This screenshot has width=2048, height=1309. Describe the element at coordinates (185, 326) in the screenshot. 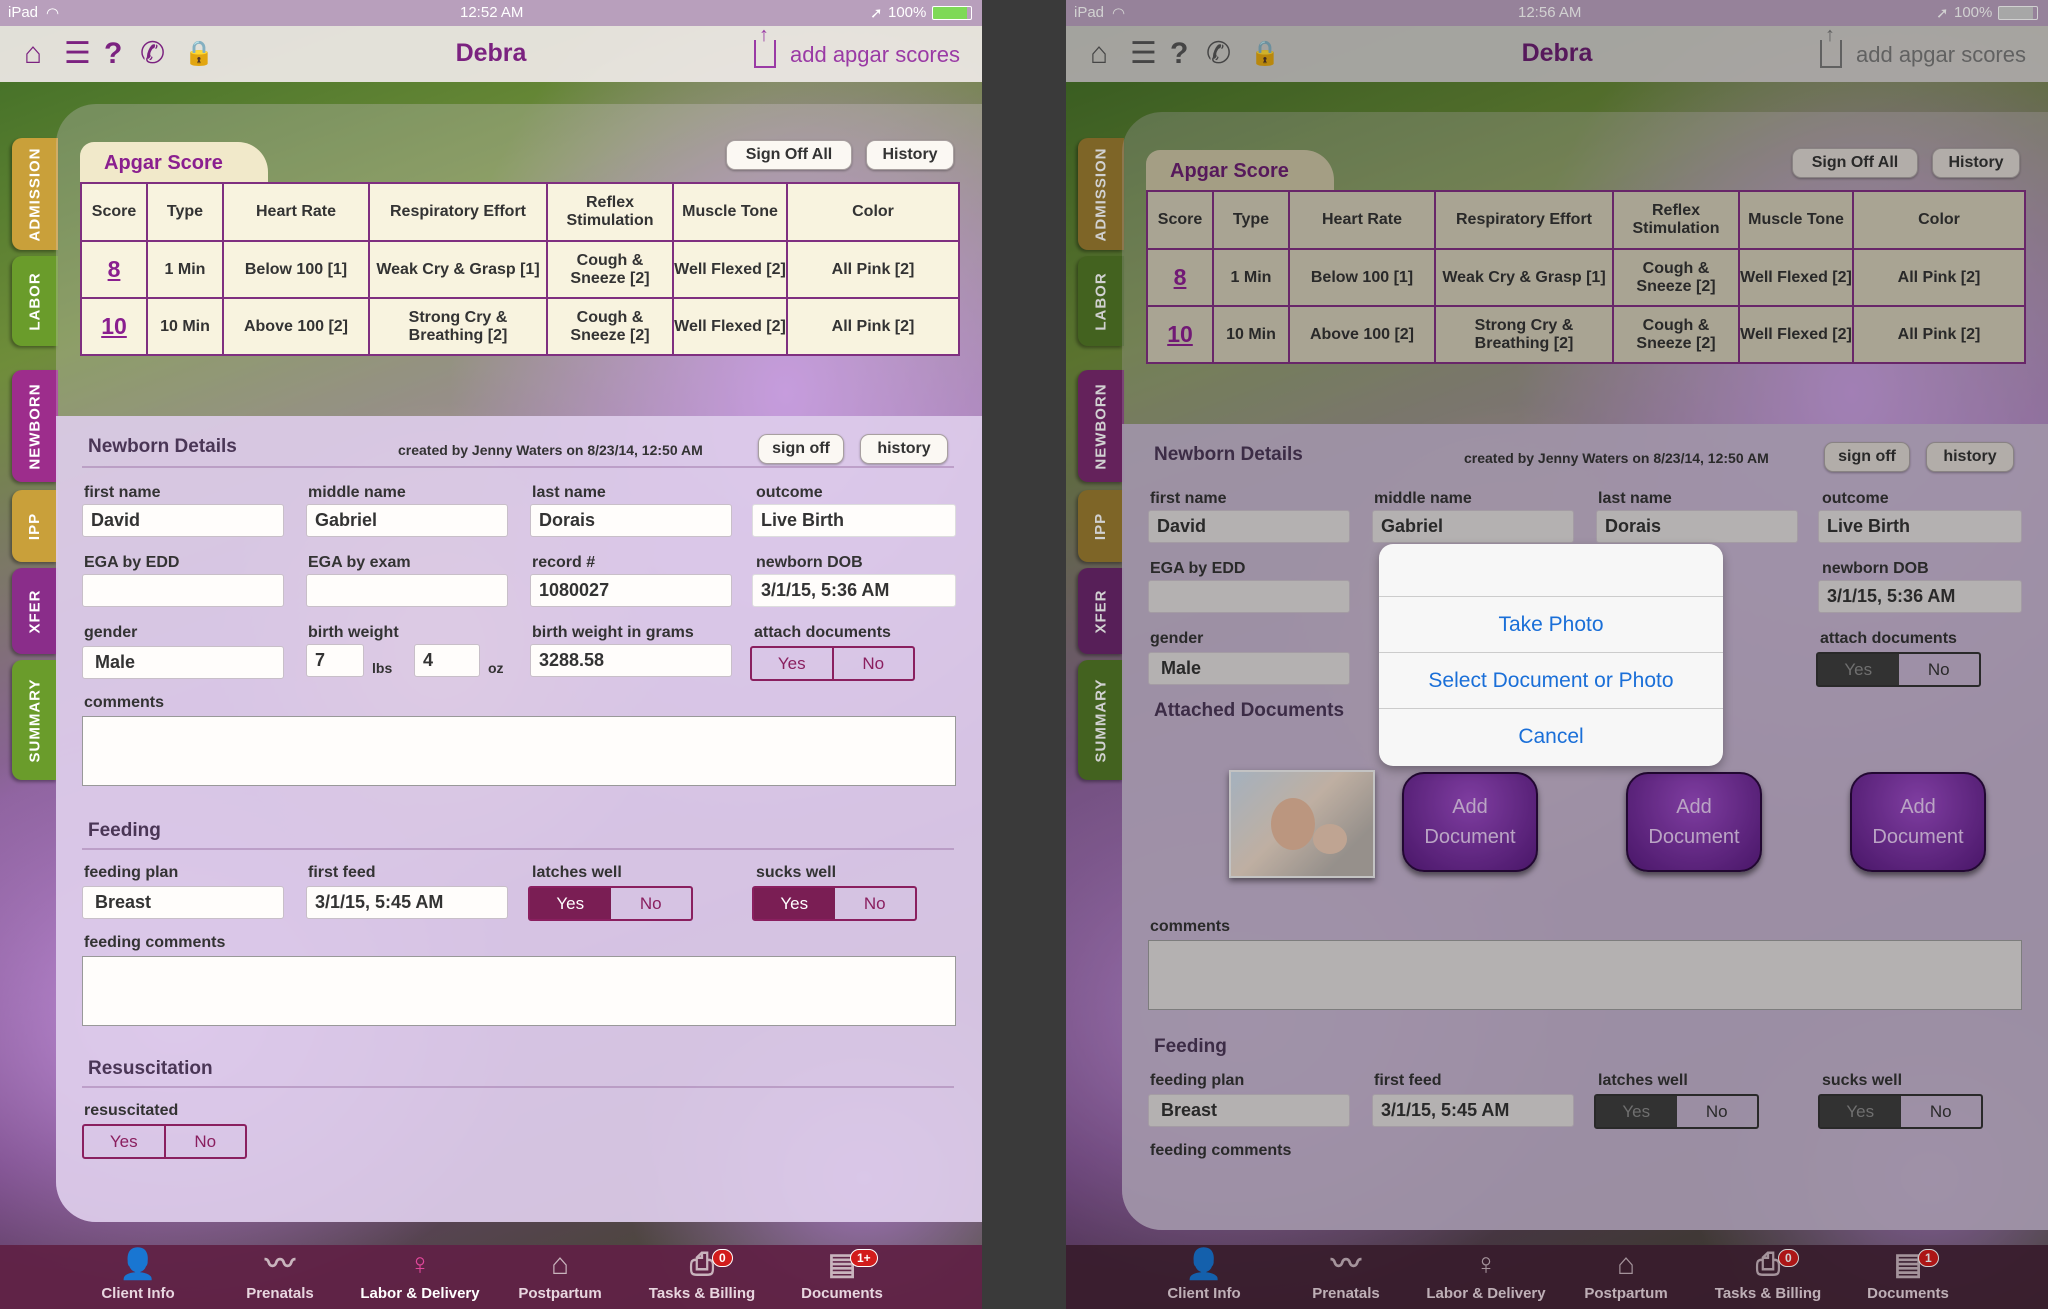

I see `table-cell: 10 Min` at that location.